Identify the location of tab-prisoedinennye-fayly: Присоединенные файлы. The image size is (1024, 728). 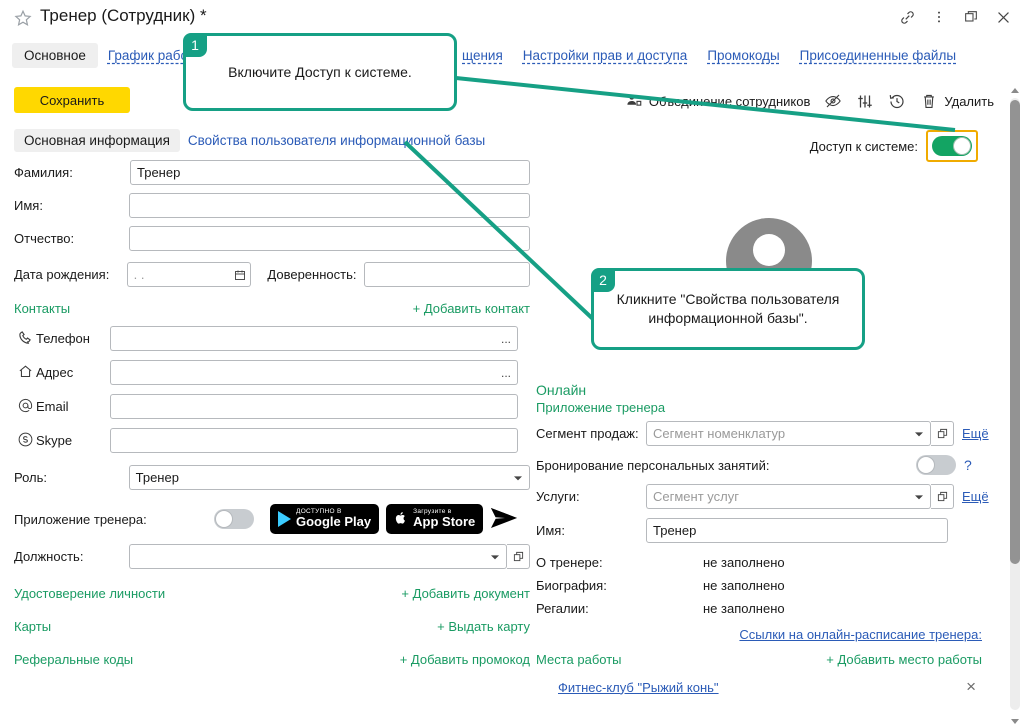
(878, 55).